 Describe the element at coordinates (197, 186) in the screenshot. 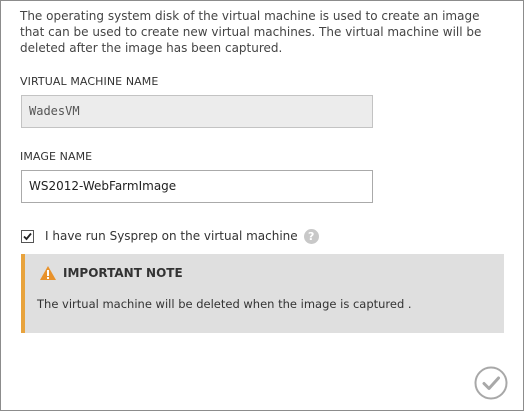

I see `image-name-input: WS2012-WebFarmImage` at that location.